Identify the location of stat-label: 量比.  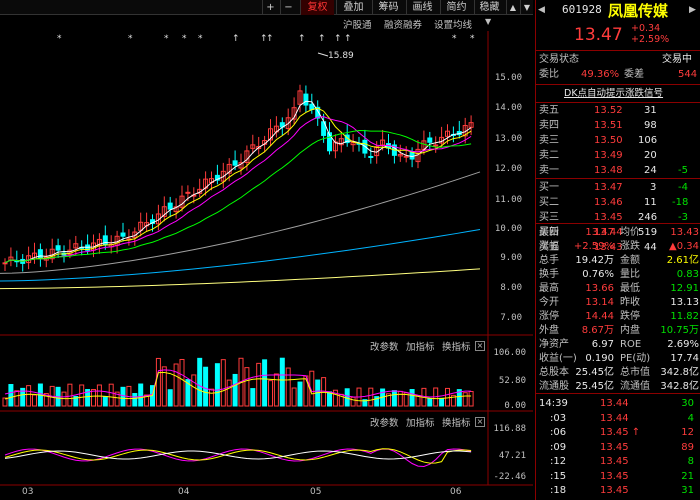
(630, 274).